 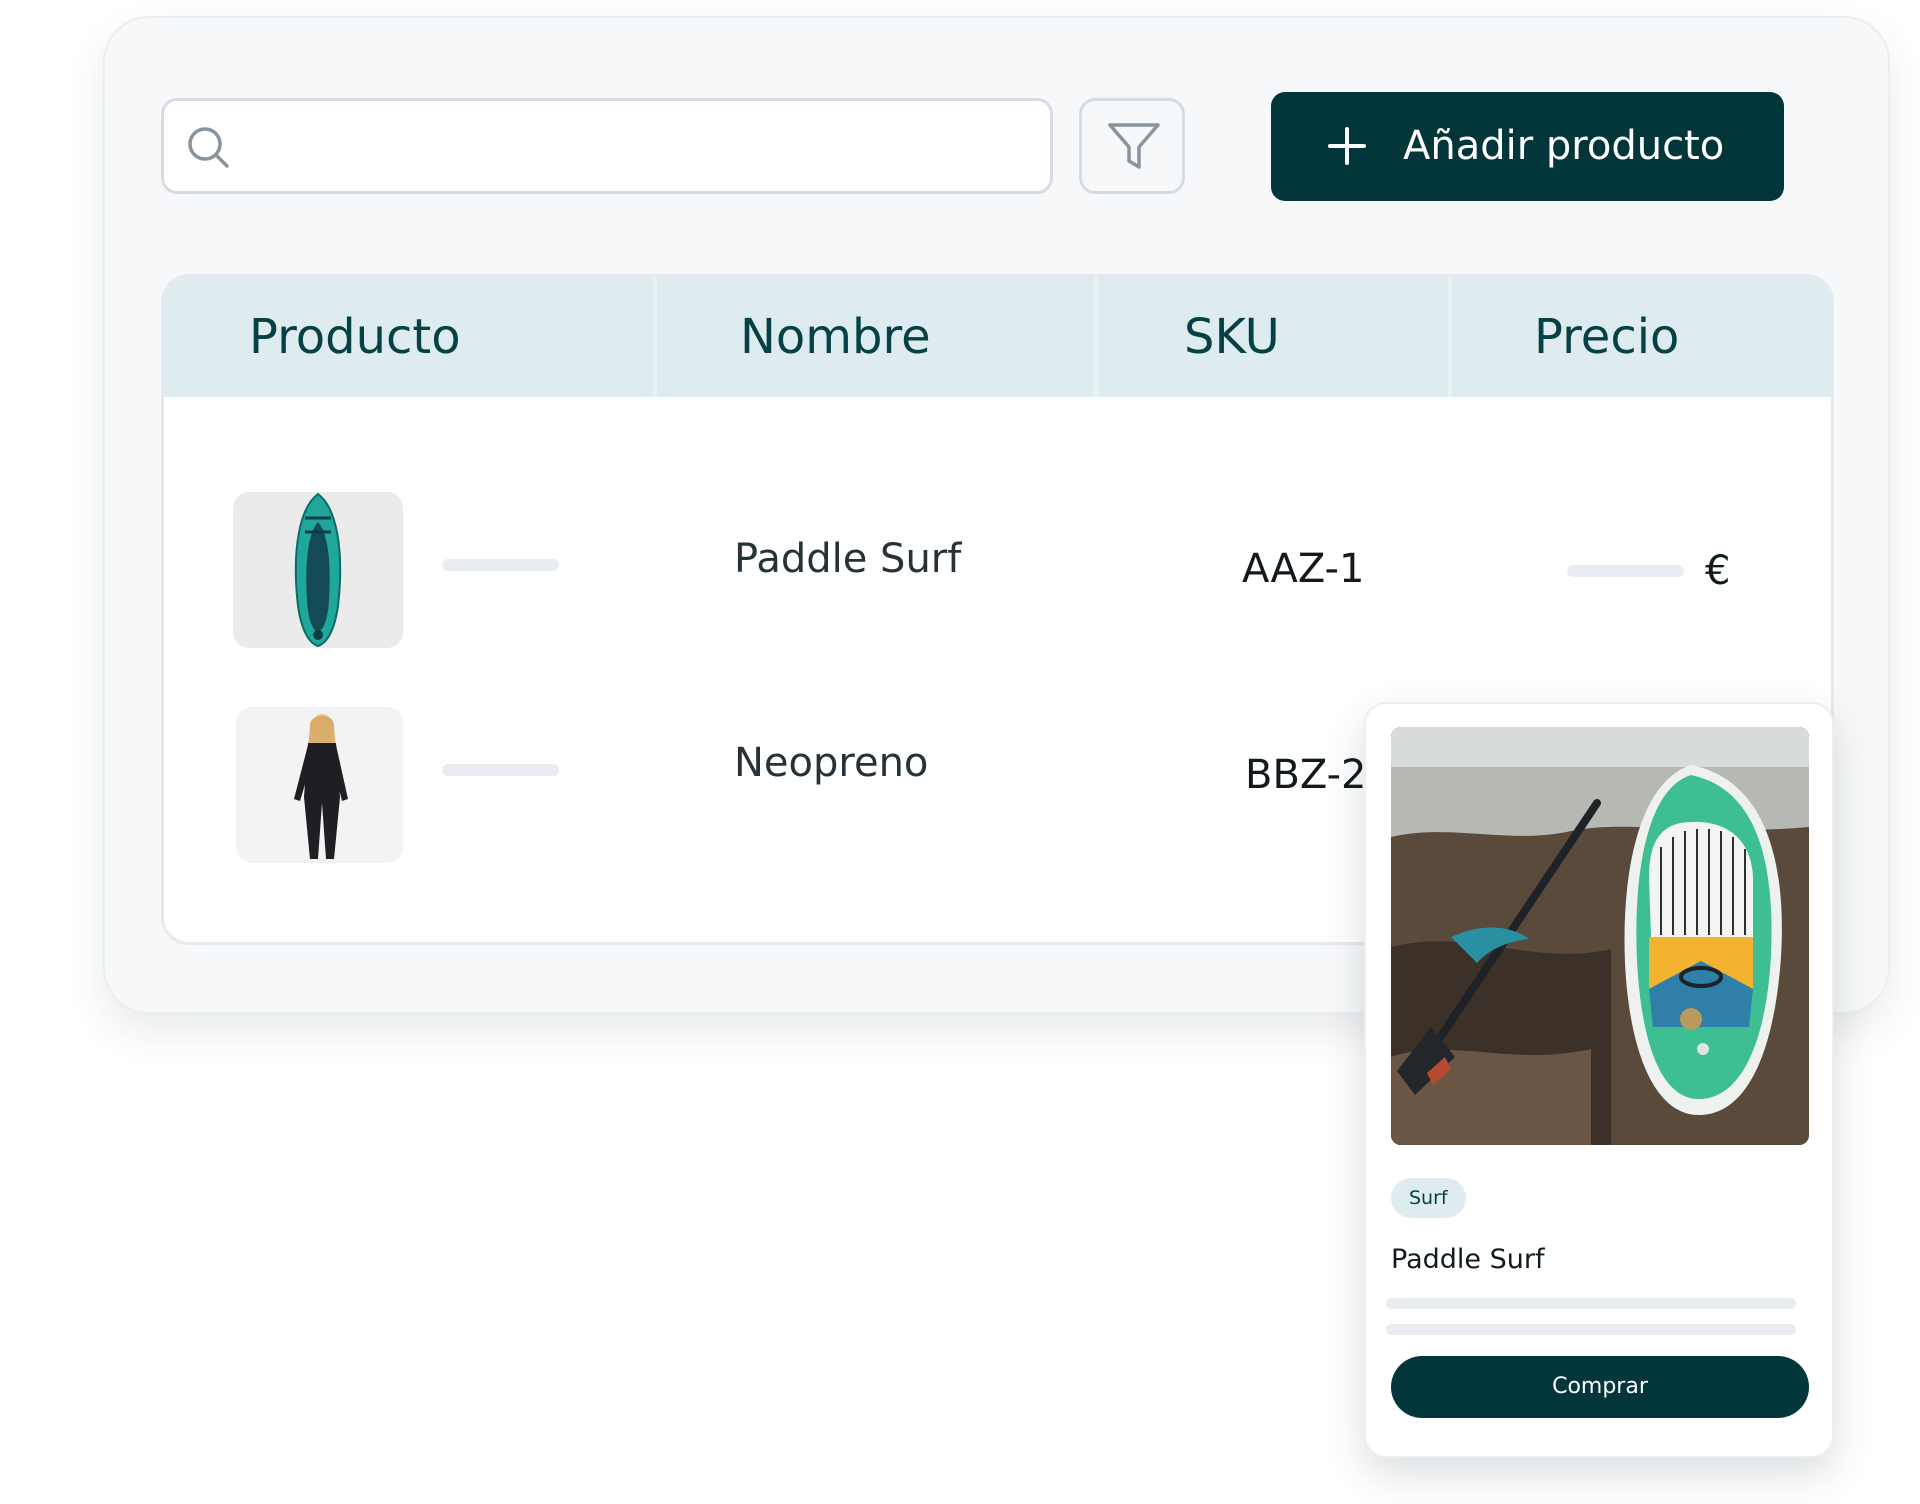 I want to click on paddle-board-image, so click(x=318, y=570).